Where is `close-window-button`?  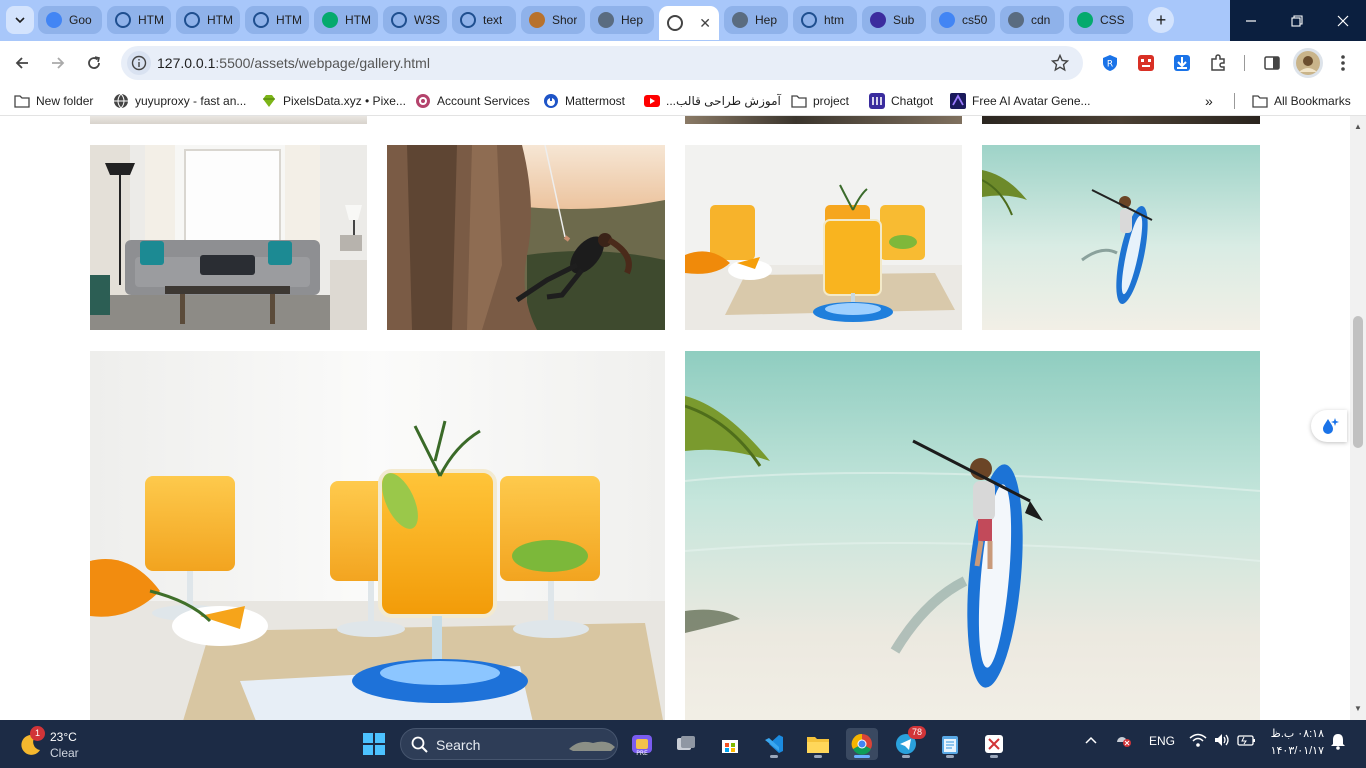 close-window-button is located at coordinates (1343, 20).